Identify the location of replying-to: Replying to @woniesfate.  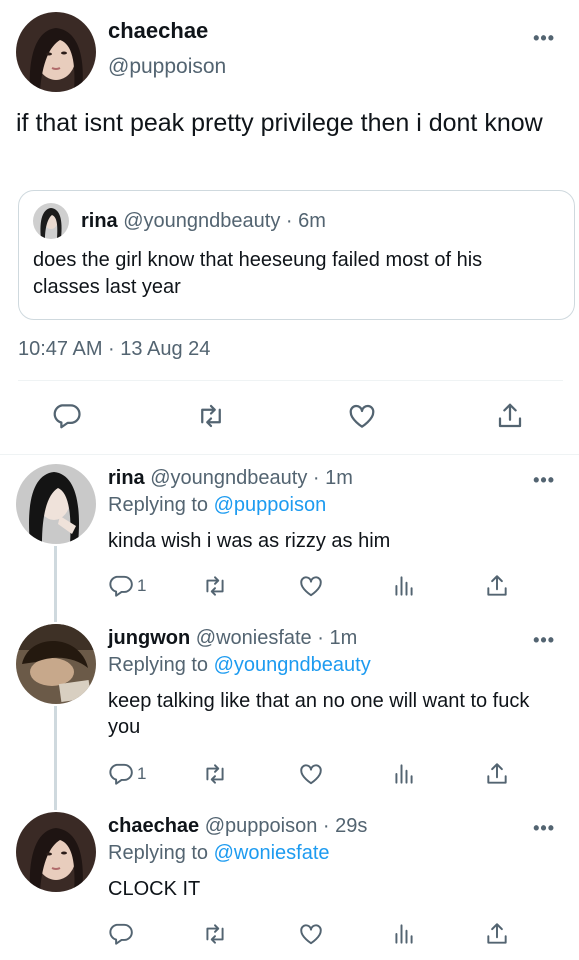
(219, 853).